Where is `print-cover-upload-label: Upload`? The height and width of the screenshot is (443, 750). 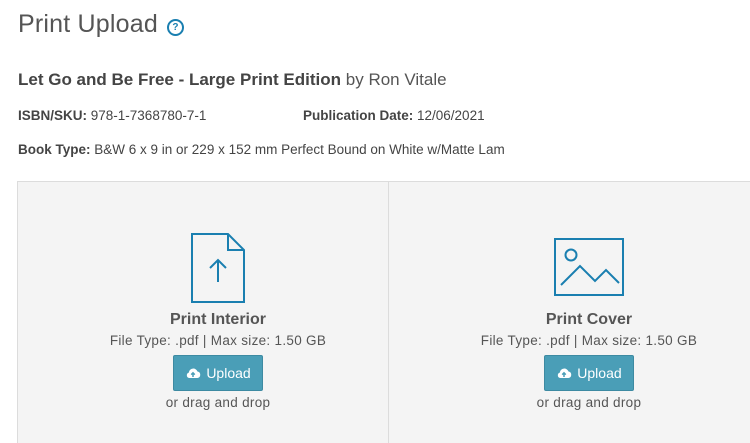
print-cover-upload-label: Upload is located at coordinates (599, 373).